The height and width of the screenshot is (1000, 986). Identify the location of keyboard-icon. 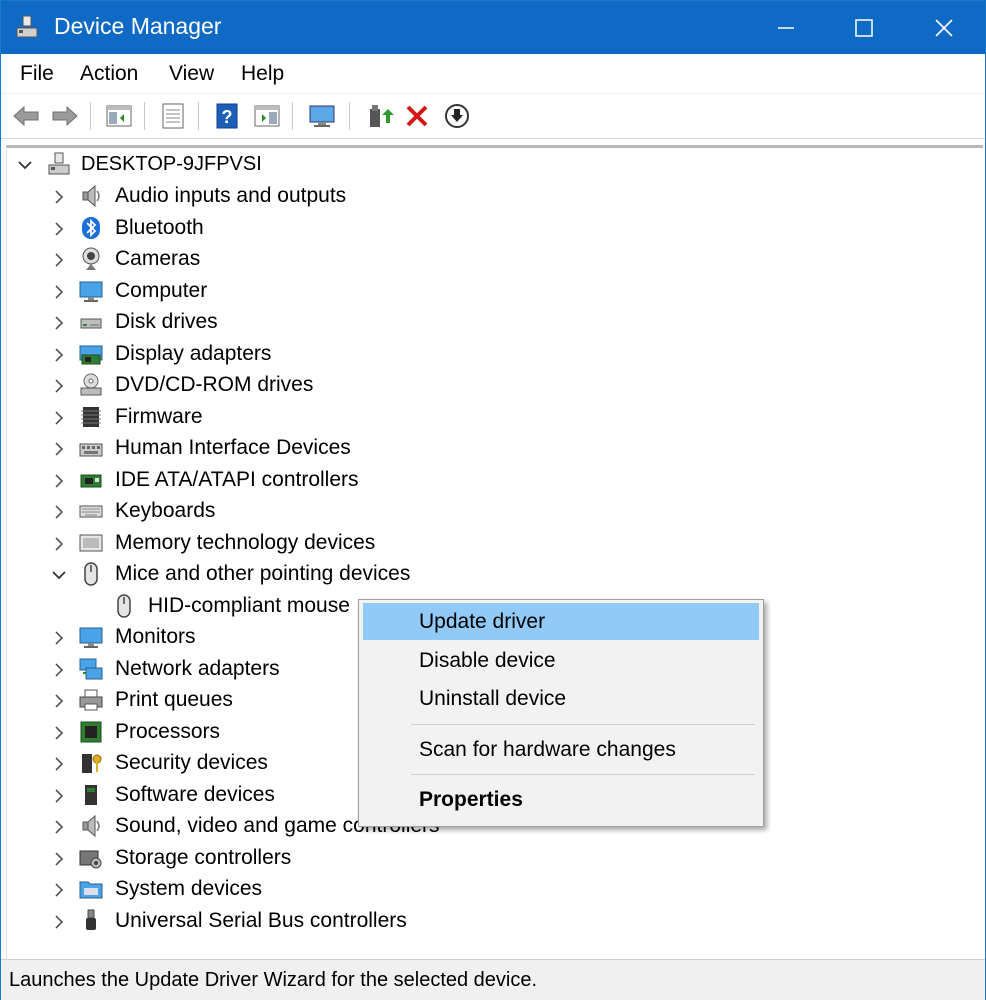
(91, 511).